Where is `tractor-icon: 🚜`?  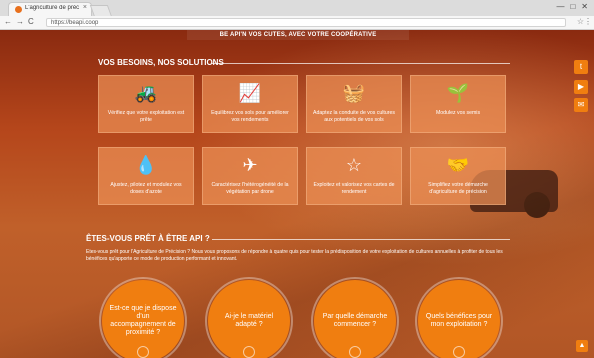 tractor-icon: 🚜 is located at coordinates (146, 93).